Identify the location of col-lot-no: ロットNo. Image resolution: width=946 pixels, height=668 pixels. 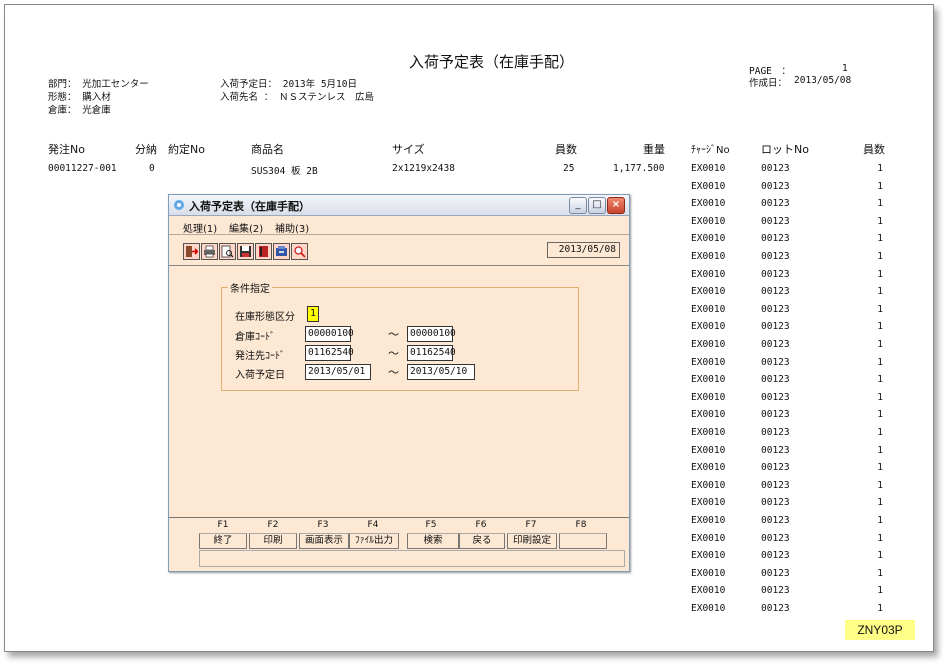
(785, 149).